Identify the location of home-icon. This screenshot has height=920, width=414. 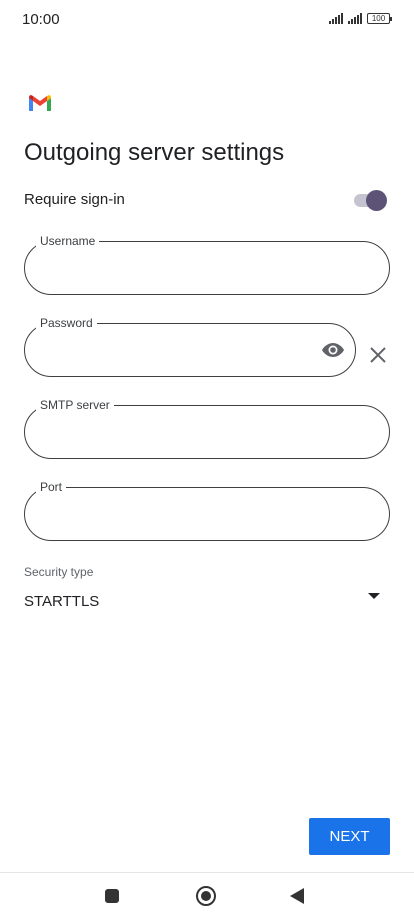
(206, 896).